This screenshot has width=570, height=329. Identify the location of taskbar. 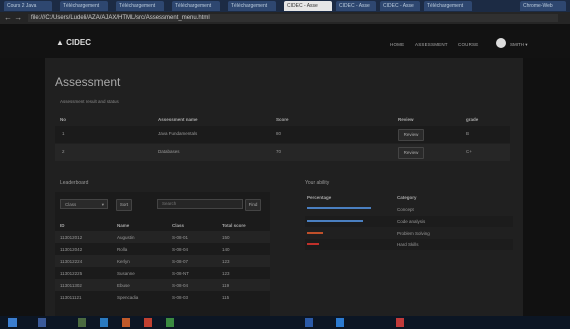
(285, 322).